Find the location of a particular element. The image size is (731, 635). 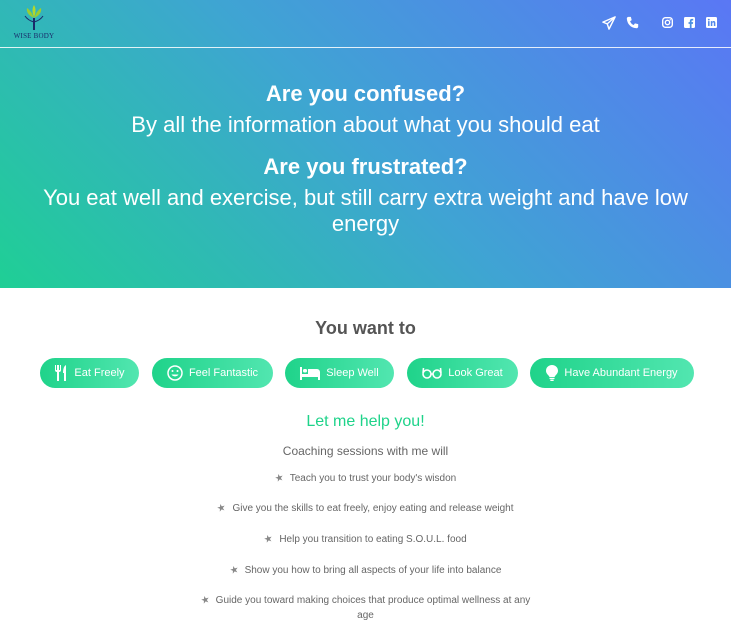

help-subtitle: Coaching sessions with me will is located at coordinates (365, 451).